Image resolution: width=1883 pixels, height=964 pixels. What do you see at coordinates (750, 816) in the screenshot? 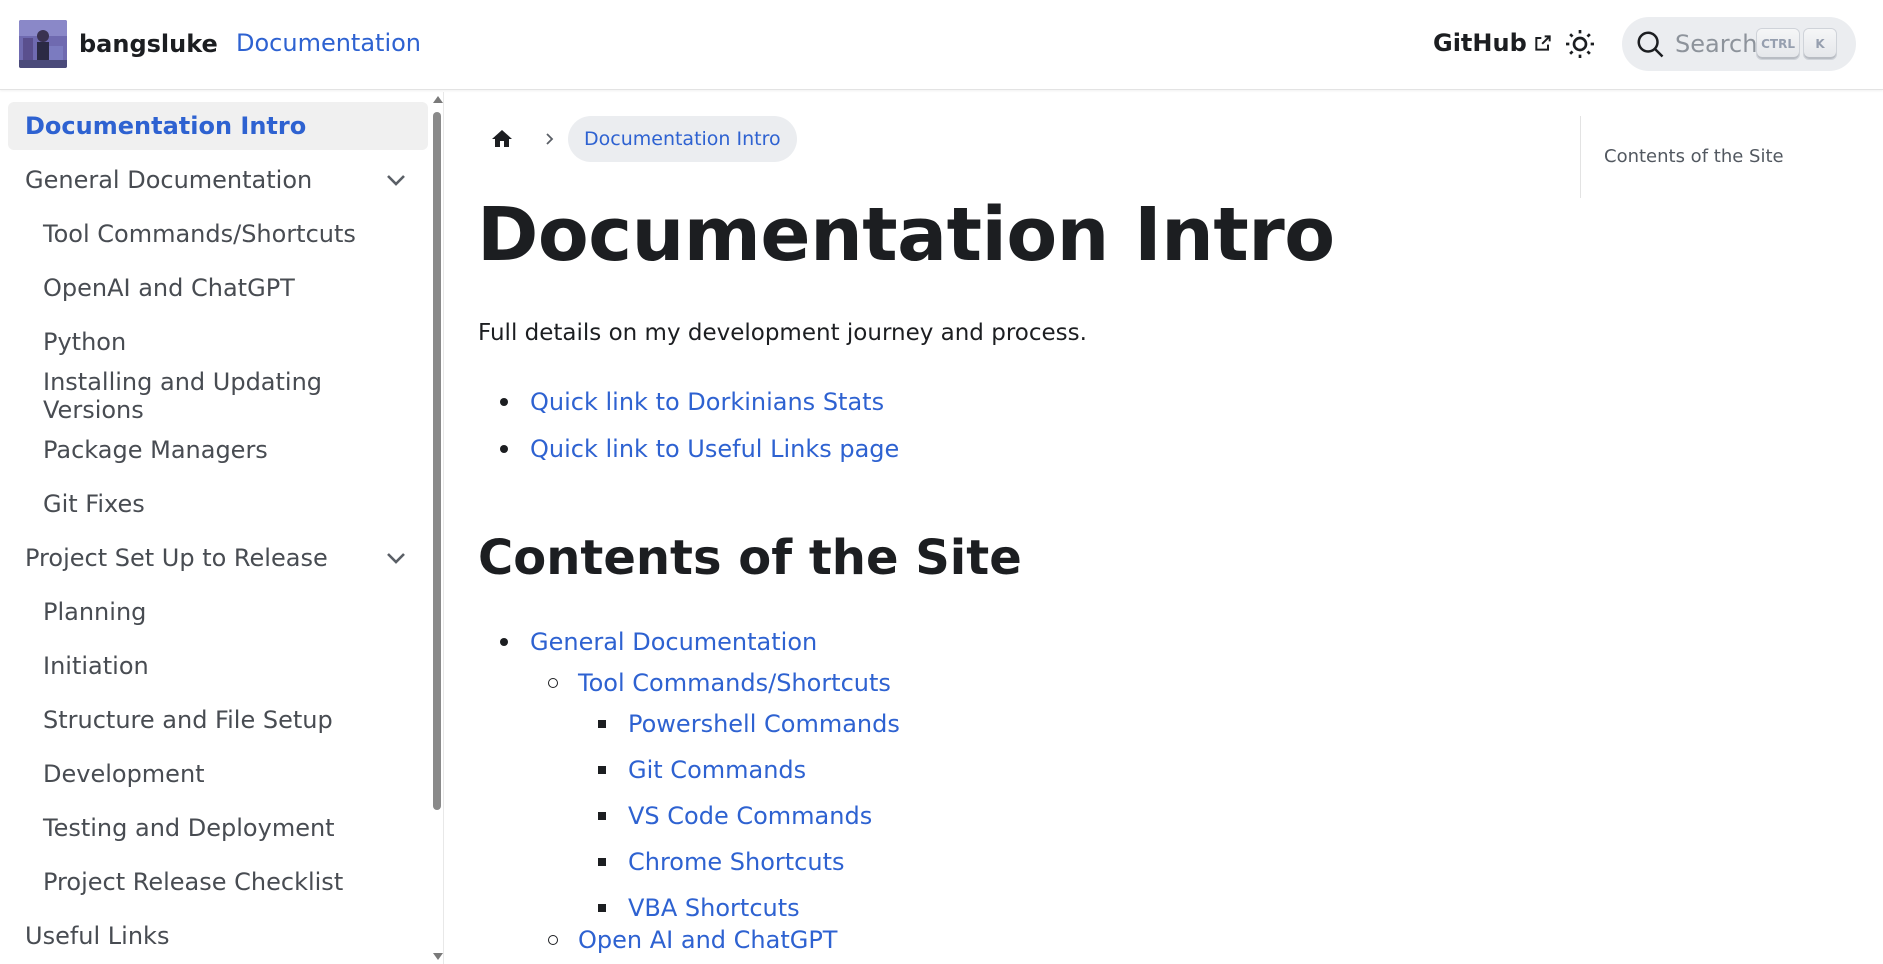
I see `contents-link-vscode: VS Code Commands` at bounding box center [750, 816].